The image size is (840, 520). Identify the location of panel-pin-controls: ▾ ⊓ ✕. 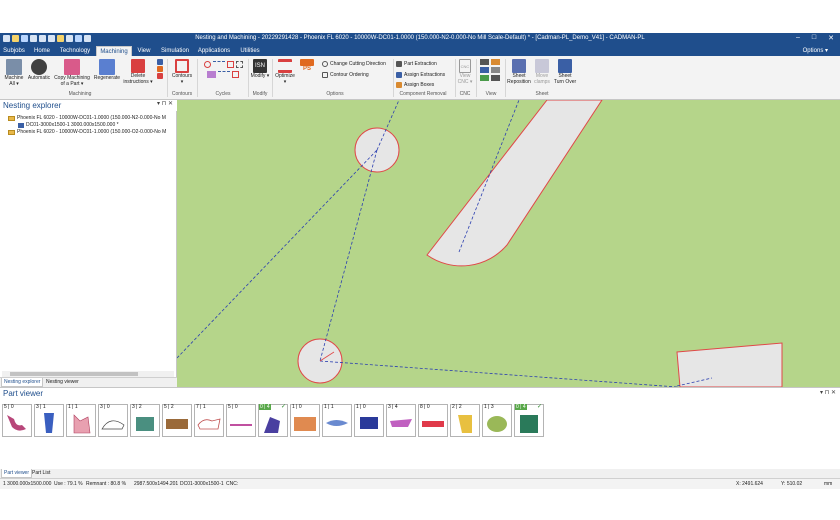
(165, 103).